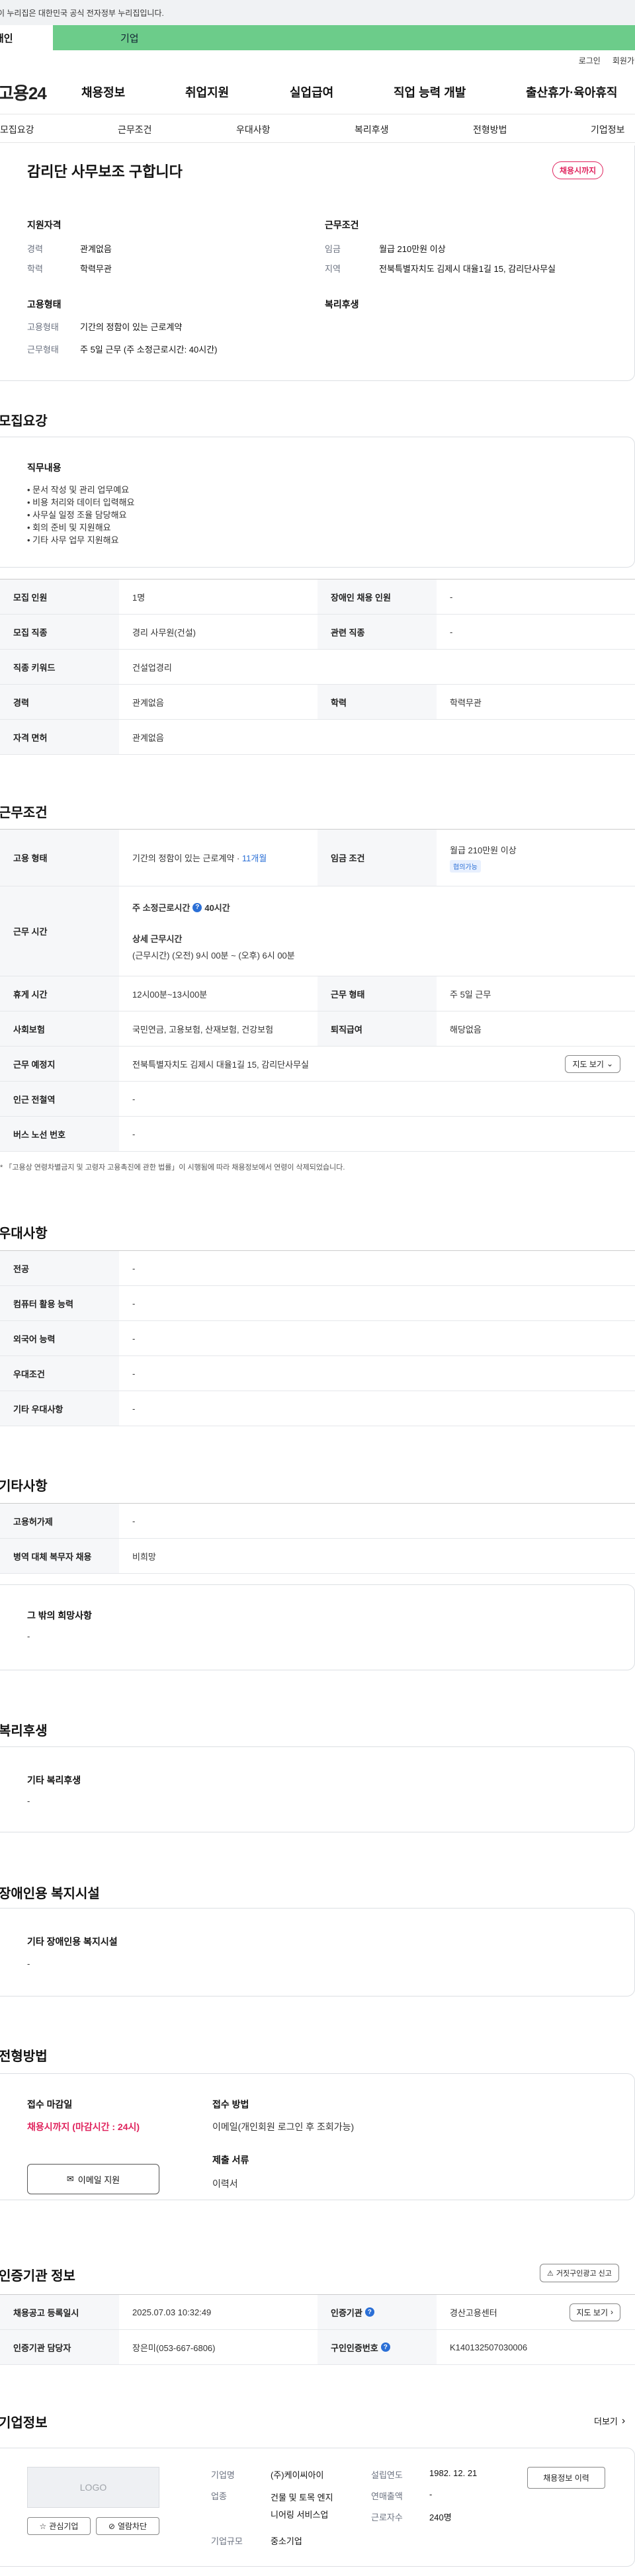  I want to click on insurance-value: 국민연금, 고용보험, 산재보험, 건강보험, so click(203, 1029).